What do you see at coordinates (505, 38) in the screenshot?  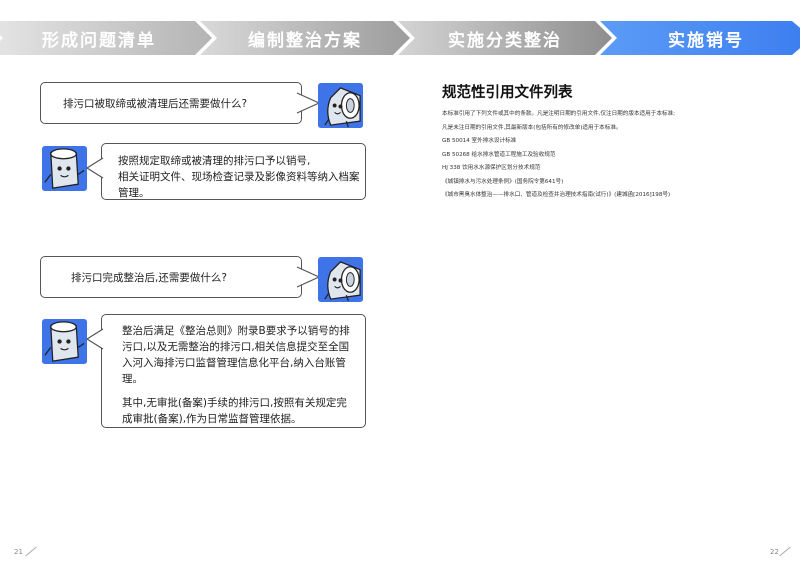 I see `step-classified-rectification: 实施分类整治` at bounding box center [505, 38].